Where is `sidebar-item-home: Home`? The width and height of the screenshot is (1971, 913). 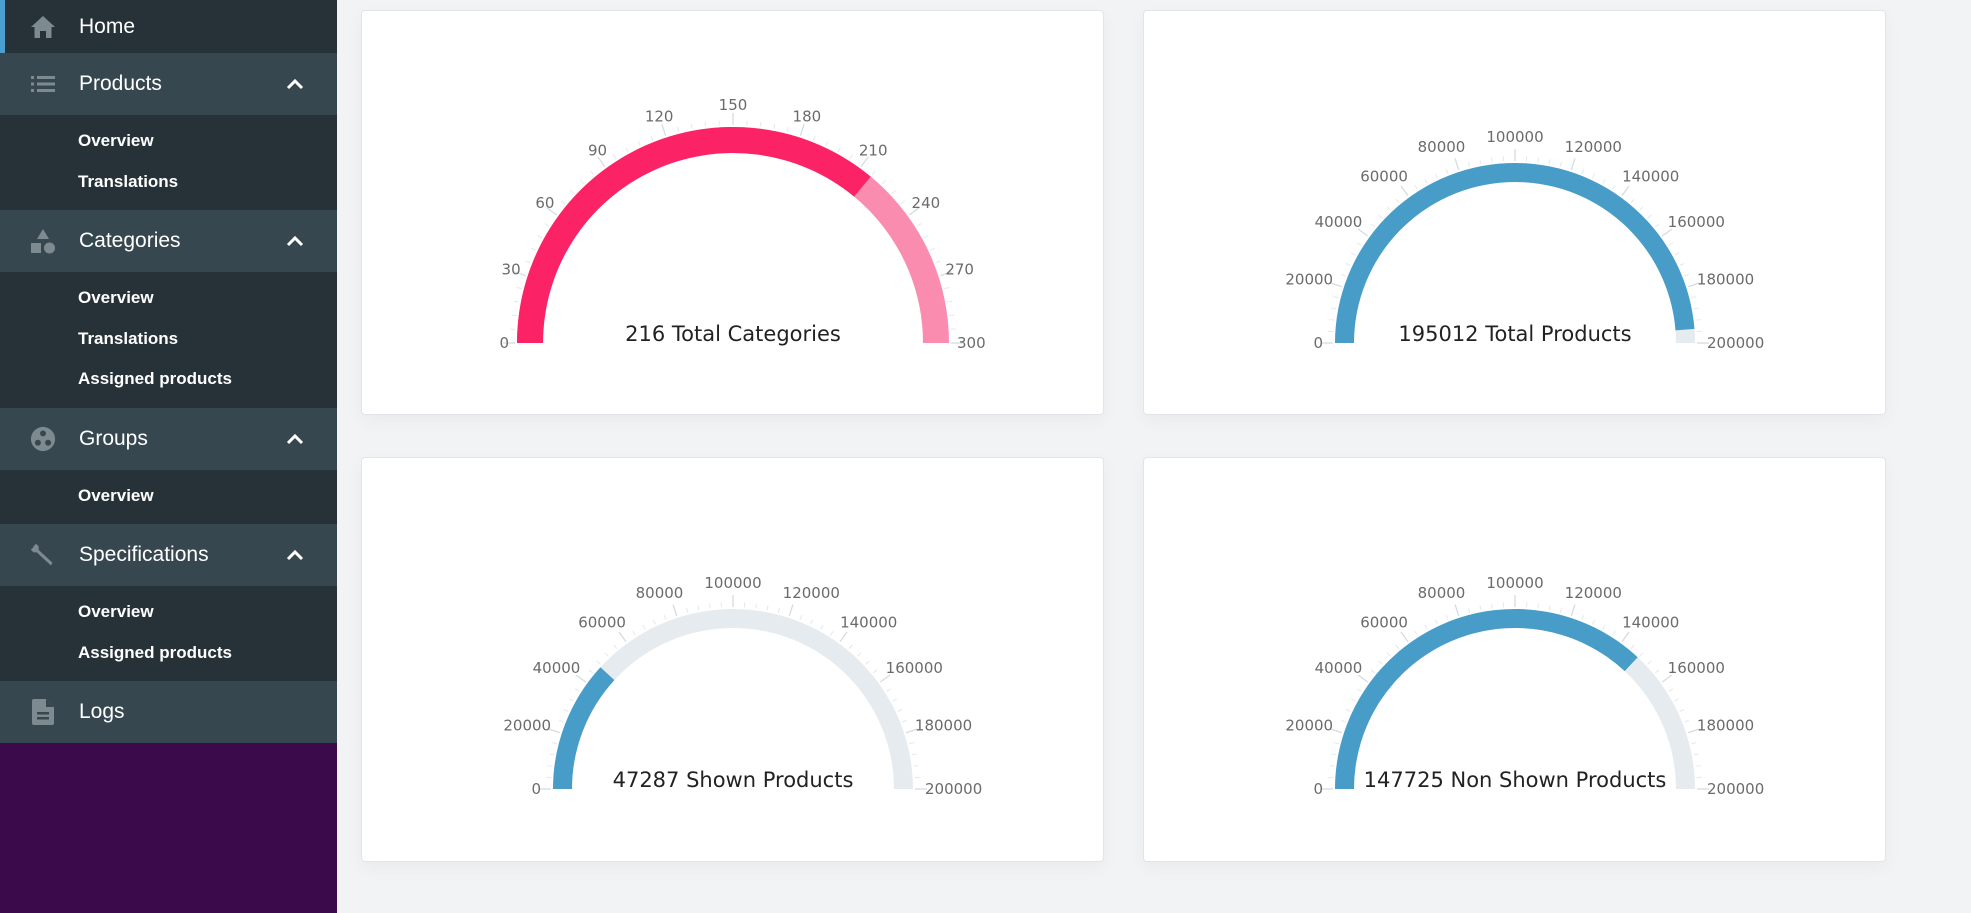
sidebar-item-home: Home is located at coordinates (168, 26).